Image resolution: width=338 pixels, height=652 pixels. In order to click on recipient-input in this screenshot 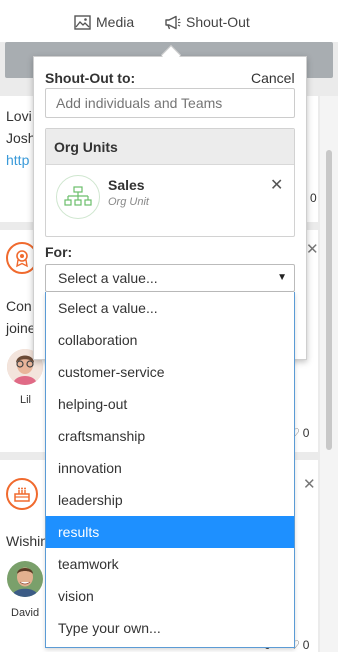, I will do `click(170, 103)`.